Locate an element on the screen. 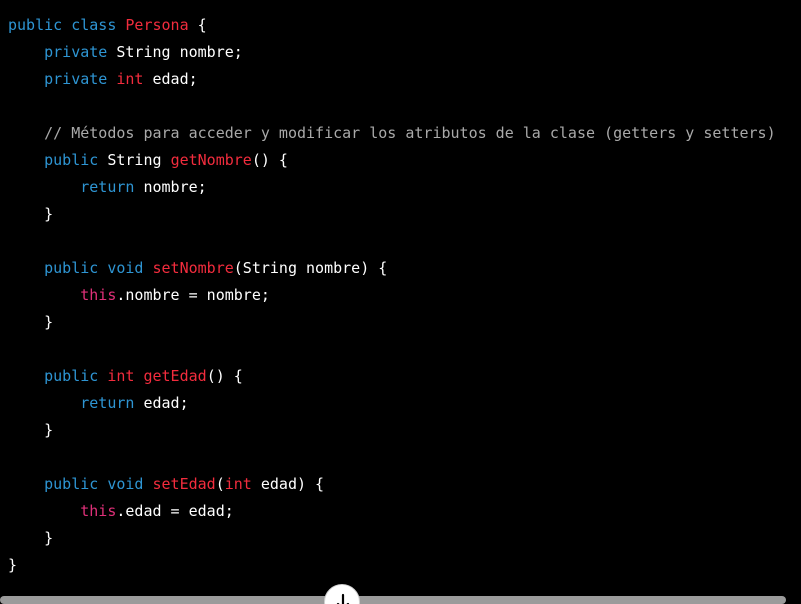 The image size is (801, 604). code-line: this.nombre = nombre; is located at coordinates (392, 295).